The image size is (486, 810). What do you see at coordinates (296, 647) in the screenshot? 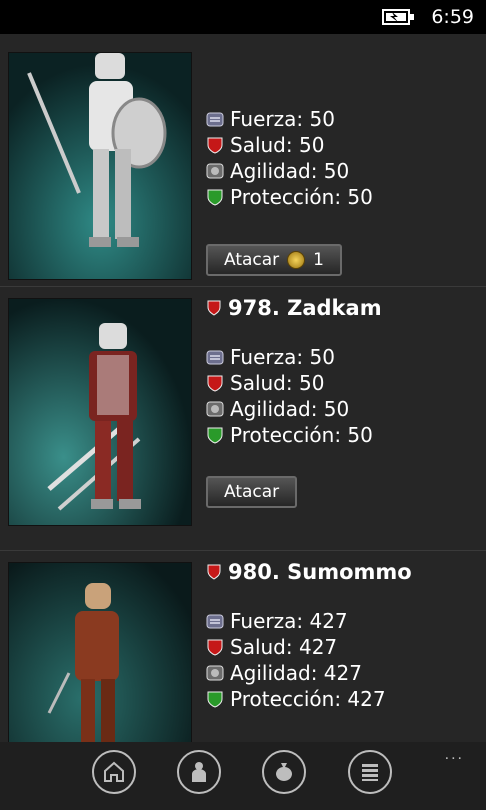
I see `stat-salud: Salud: 427` at bounding box center [296, 647].